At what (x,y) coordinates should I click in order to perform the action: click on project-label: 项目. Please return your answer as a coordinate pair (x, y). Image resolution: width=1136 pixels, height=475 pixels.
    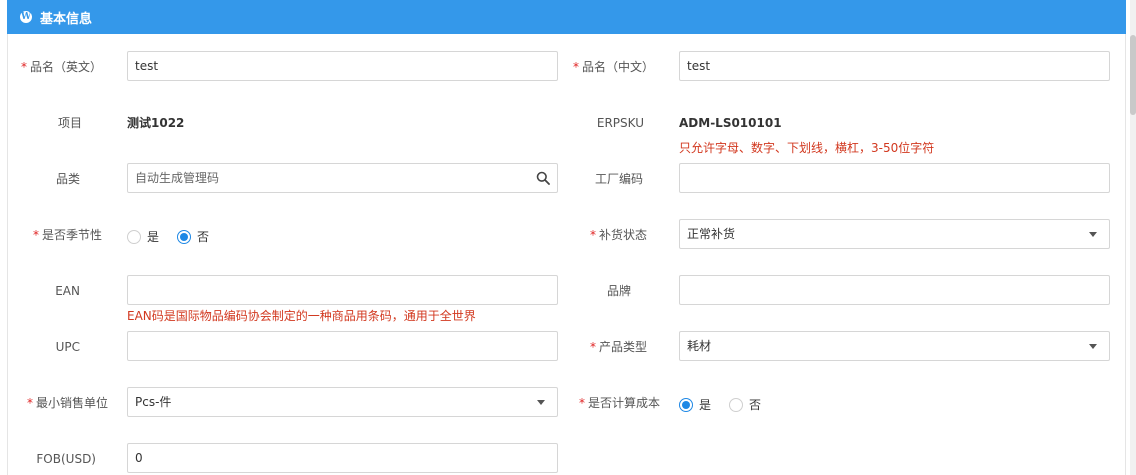
    Looking at the image, I should click on (69, 123).